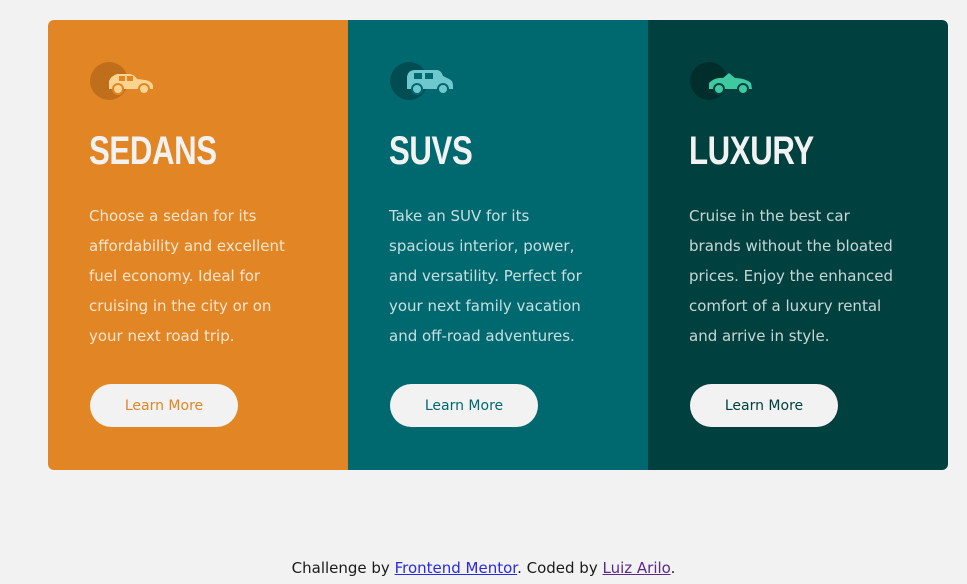 The width and height of the screenshot is (967, 584). What do you see at coordinates (431, 151) in the screenshot?
I see `card-title: SUVS` at bounding box center [431, 151].